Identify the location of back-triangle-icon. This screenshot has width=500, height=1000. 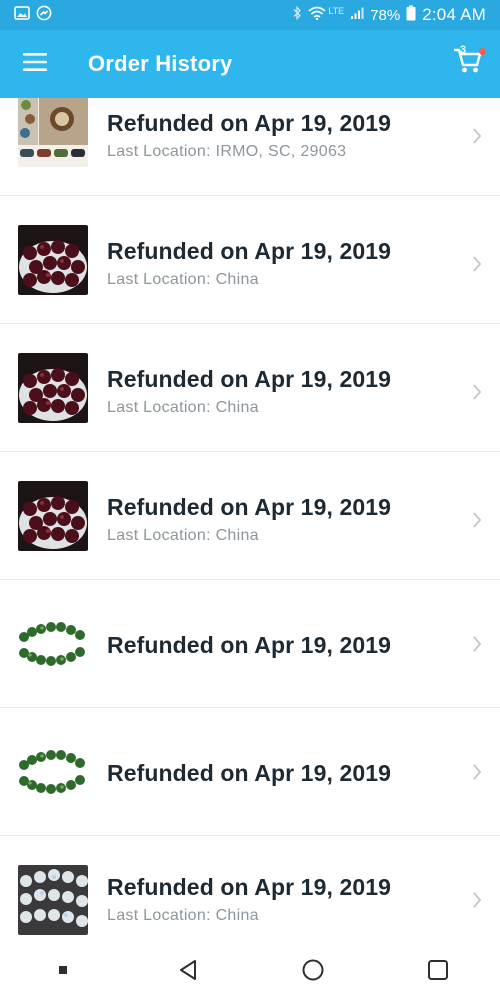
(187, 970).